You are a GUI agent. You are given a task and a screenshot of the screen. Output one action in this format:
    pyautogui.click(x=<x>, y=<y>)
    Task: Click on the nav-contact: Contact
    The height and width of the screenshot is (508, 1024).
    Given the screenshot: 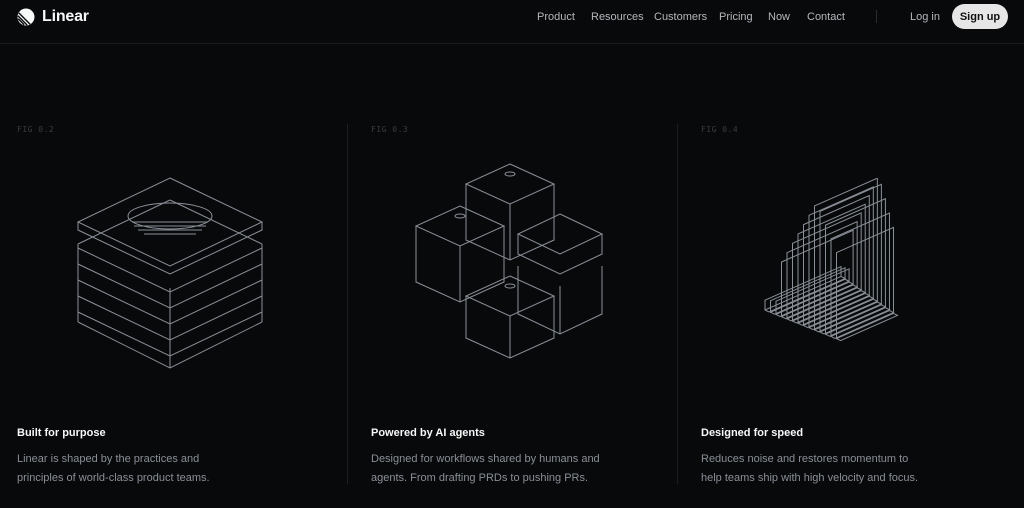 What is the action you would take?
    pyautogui.click(x=826, y=17)
    